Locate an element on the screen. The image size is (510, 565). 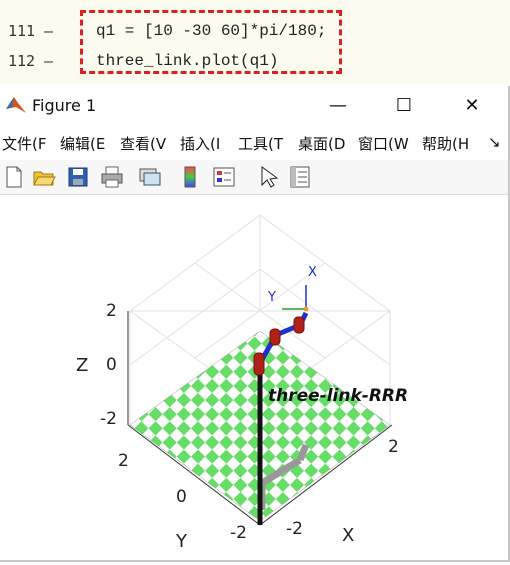
menu-help: 帮助(H is located at coordinates (445, 143).